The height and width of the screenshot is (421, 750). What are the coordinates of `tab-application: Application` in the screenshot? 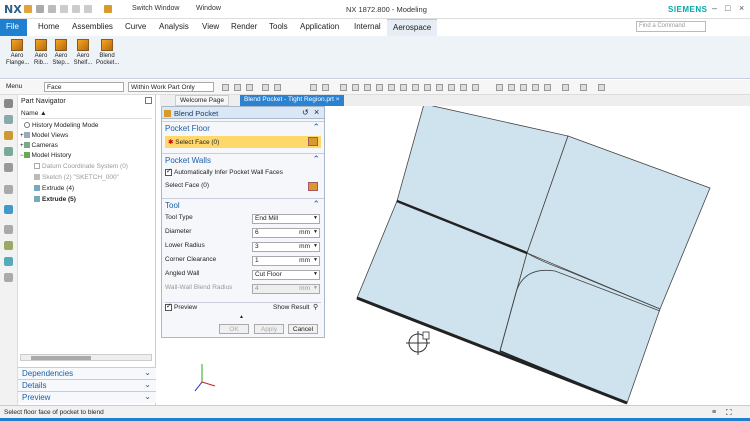 It's located at (319, 27).